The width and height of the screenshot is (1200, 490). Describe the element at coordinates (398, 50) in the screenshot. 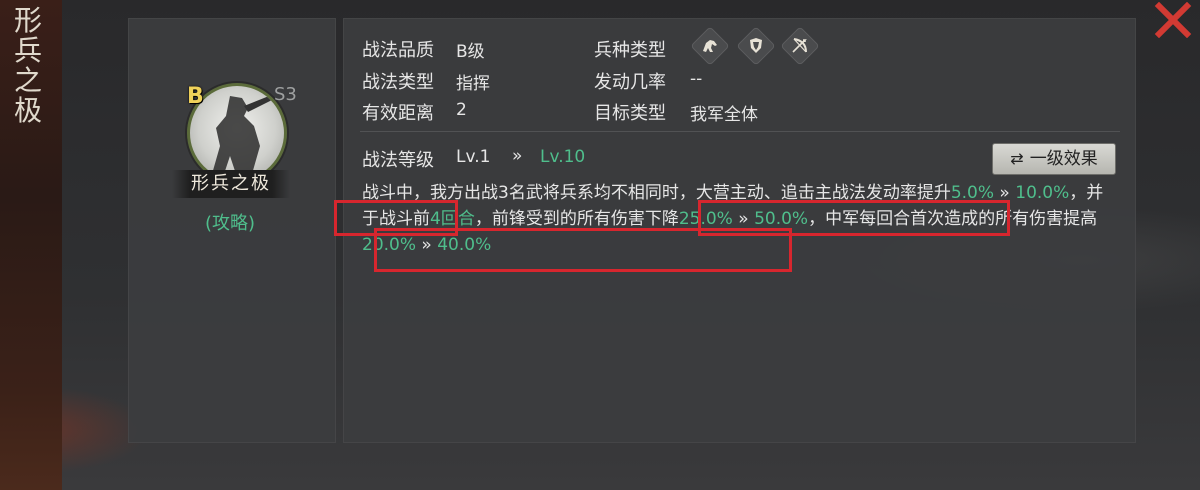

I see `quality-label: 战法品质` at that location.